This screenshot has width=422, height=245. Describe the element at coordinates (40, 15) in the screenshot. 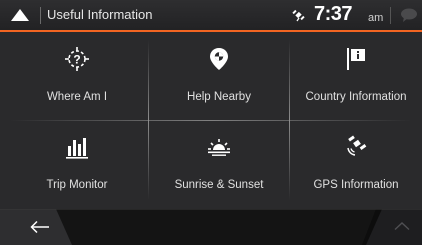

I see `title-divider` at that location.